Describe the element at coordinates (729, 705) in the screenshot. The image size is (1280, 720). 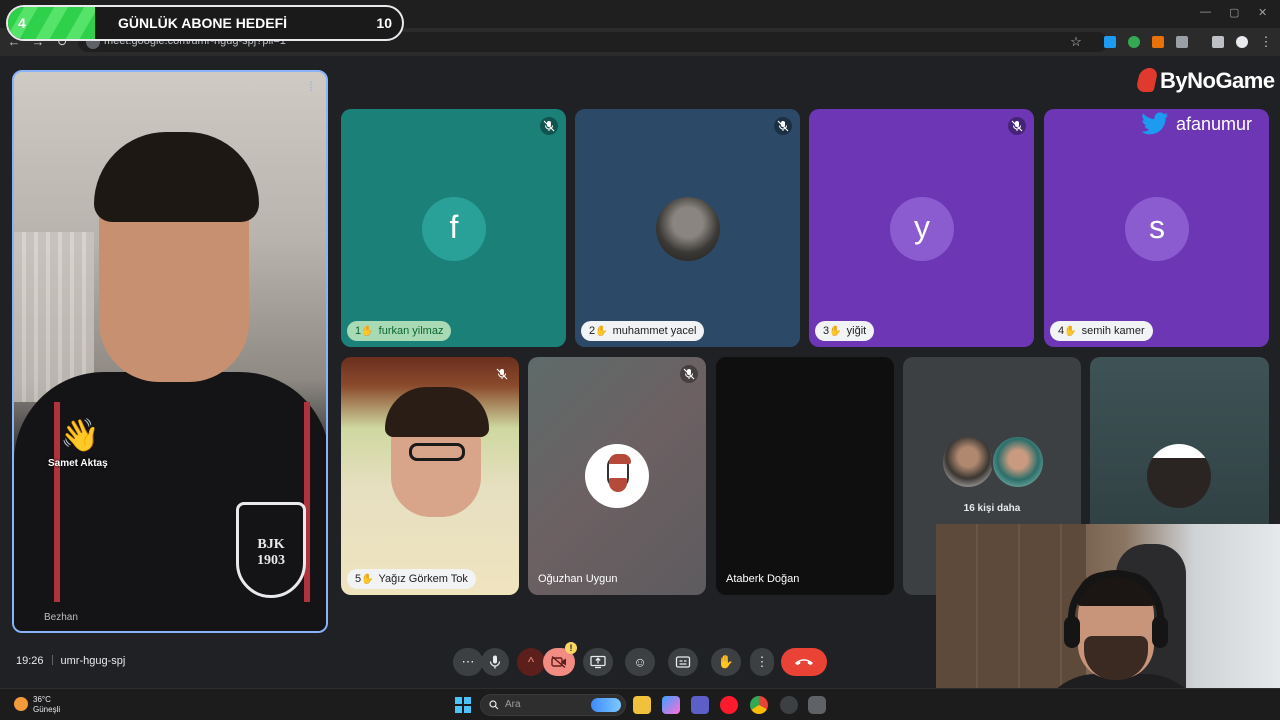
I see `opera-icon` at that location.